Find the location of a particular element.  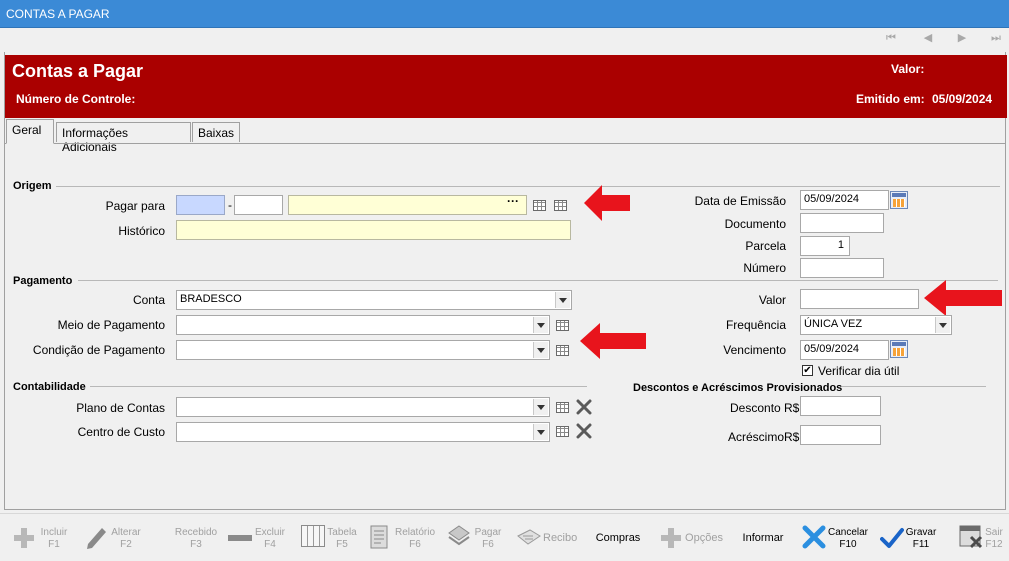

sair-key: F12 is located at coordinates (994, 544).